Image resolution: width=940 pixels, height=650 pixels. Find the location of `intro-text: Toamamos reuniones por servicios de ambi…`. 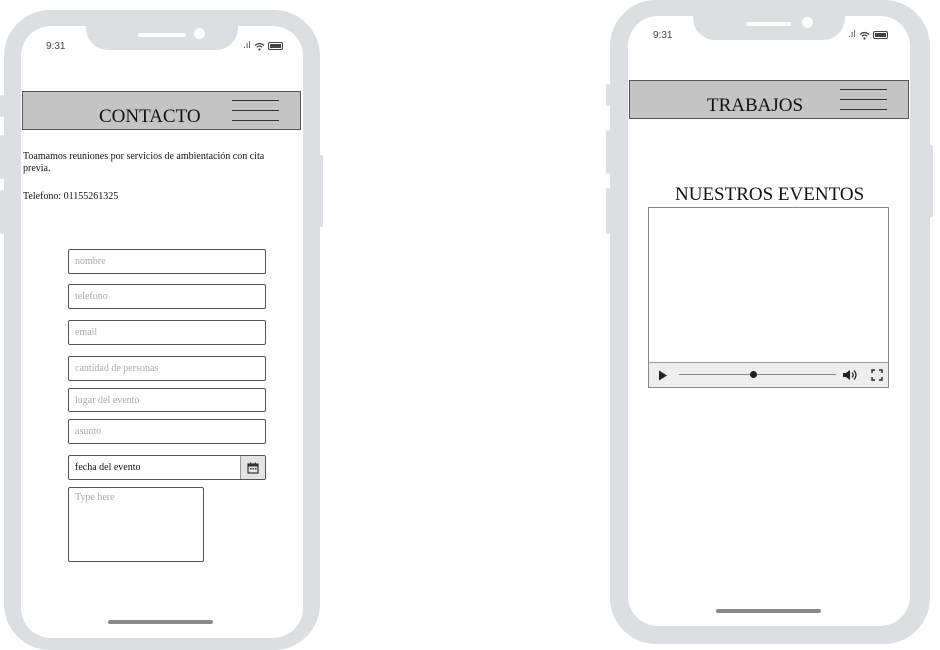

intro-text: Toamamos reuniones por servicios de ambi… is located at coordinates (144, 162).